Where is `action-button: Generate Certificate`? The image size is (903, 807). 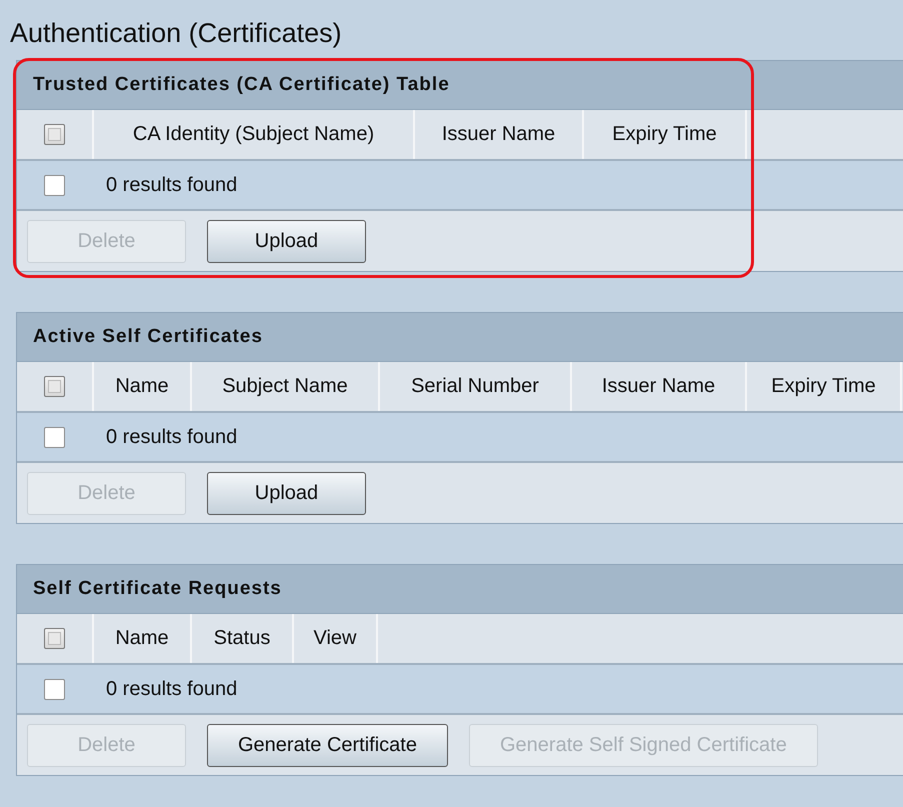
action-button: Generate Certificate is located at coordinates (327, 745).